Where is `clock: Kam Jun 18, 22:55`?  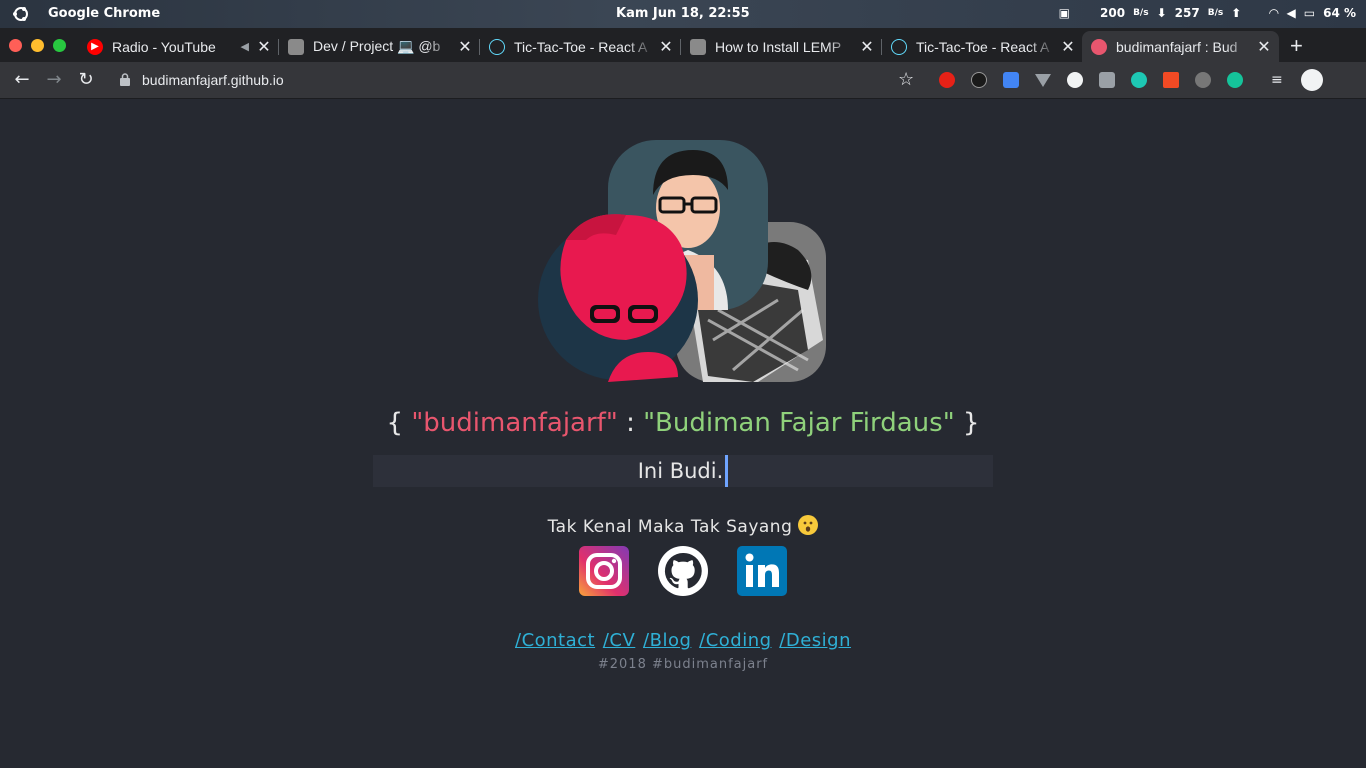
clock: Kam Jun 18, 22:55 is located at coordinates (683, 13).